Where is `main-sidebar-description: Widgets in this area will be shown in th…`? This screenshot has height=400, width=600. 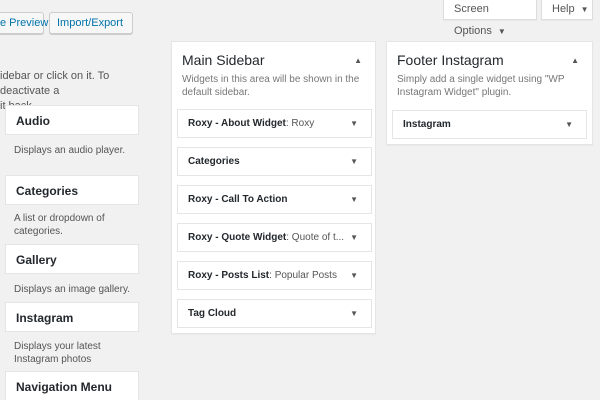
main-sidebar-description: Widgets in this area will be shown in th… is located at coordinates (271, 86).